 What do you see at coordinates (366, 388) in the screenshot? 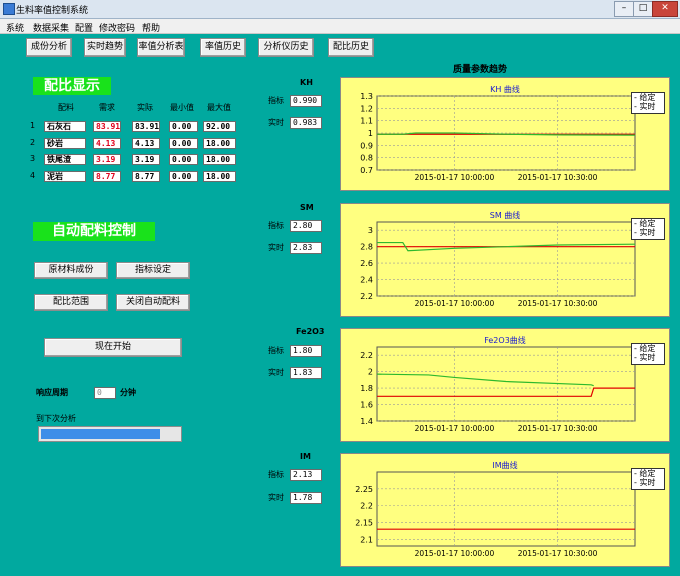
I see `y-tick-label: 1.8` at bounding box center [366, 388].